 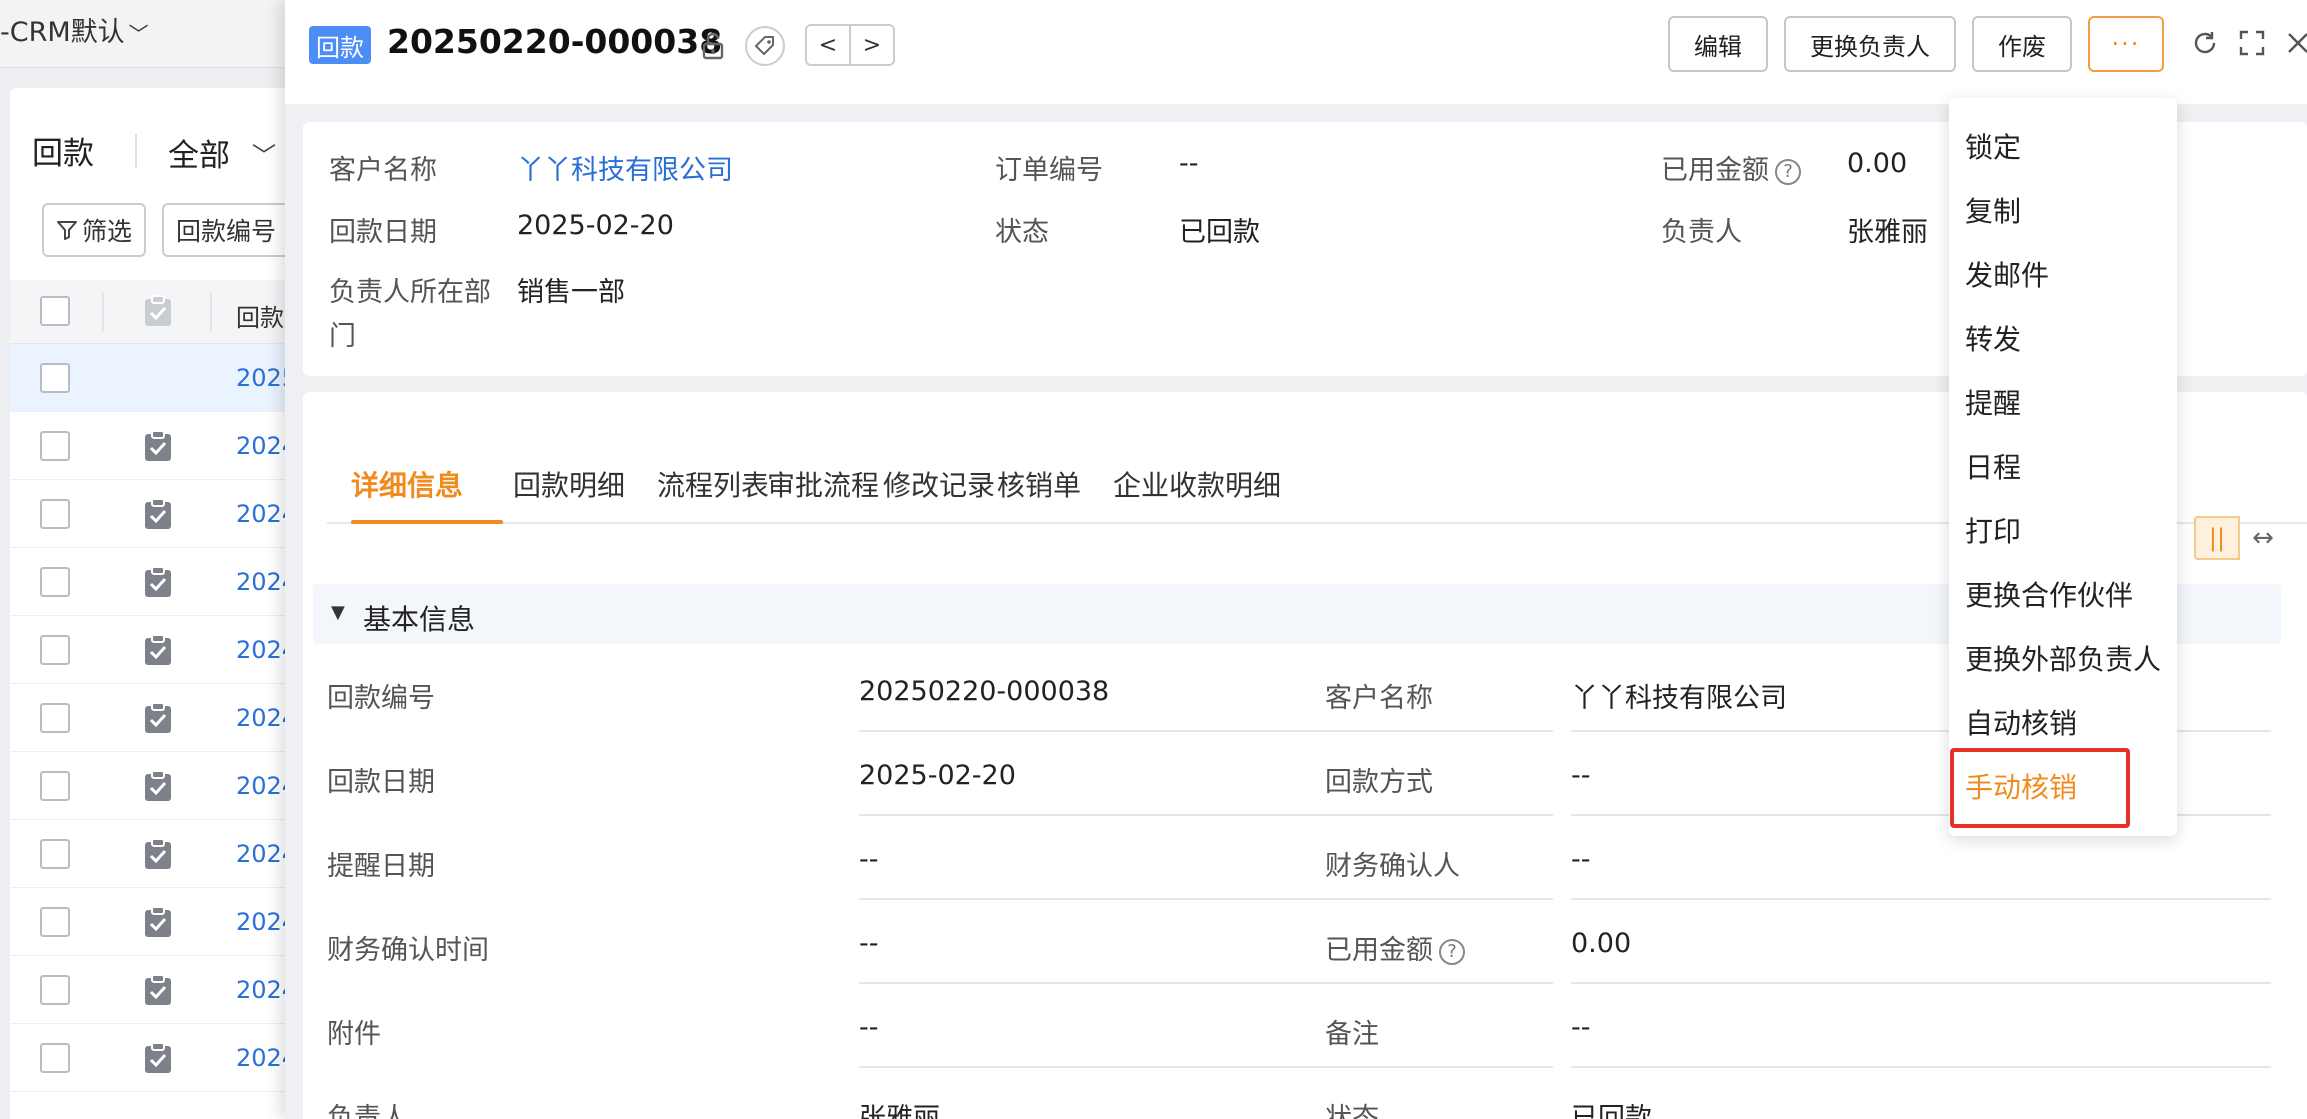 What do you see at coordinates (427, 522) in the screenshot?
I see `active-tab-indicator` at bounding box center [427, 522].